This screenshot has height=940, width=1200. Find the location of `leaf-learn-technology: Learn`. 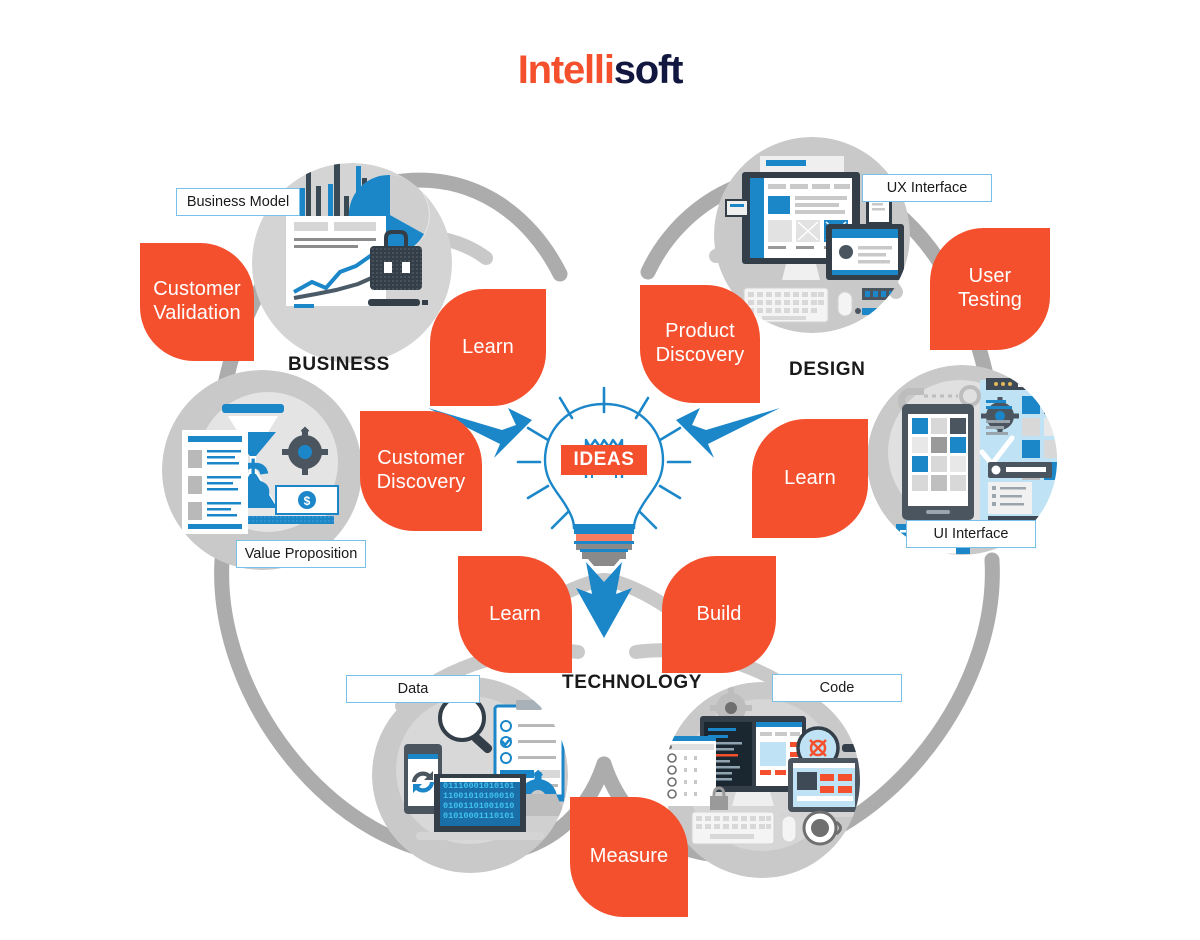

leaf-learn-technology: Learn is located at coordinates (515, 614).